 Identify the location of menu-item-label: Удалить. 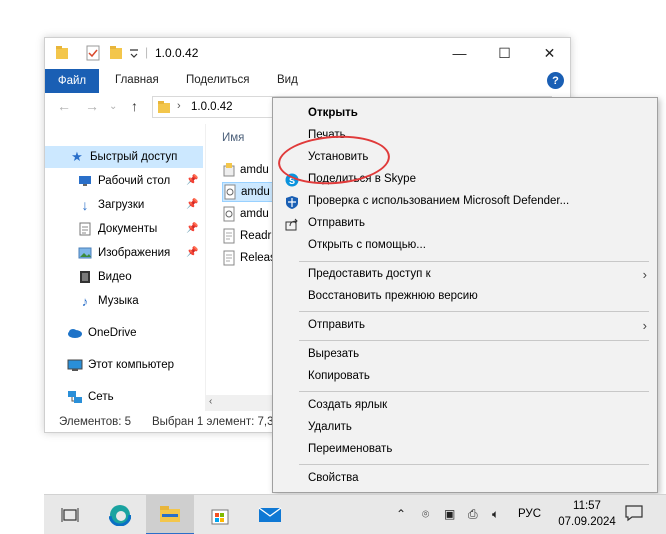
(330, 427).